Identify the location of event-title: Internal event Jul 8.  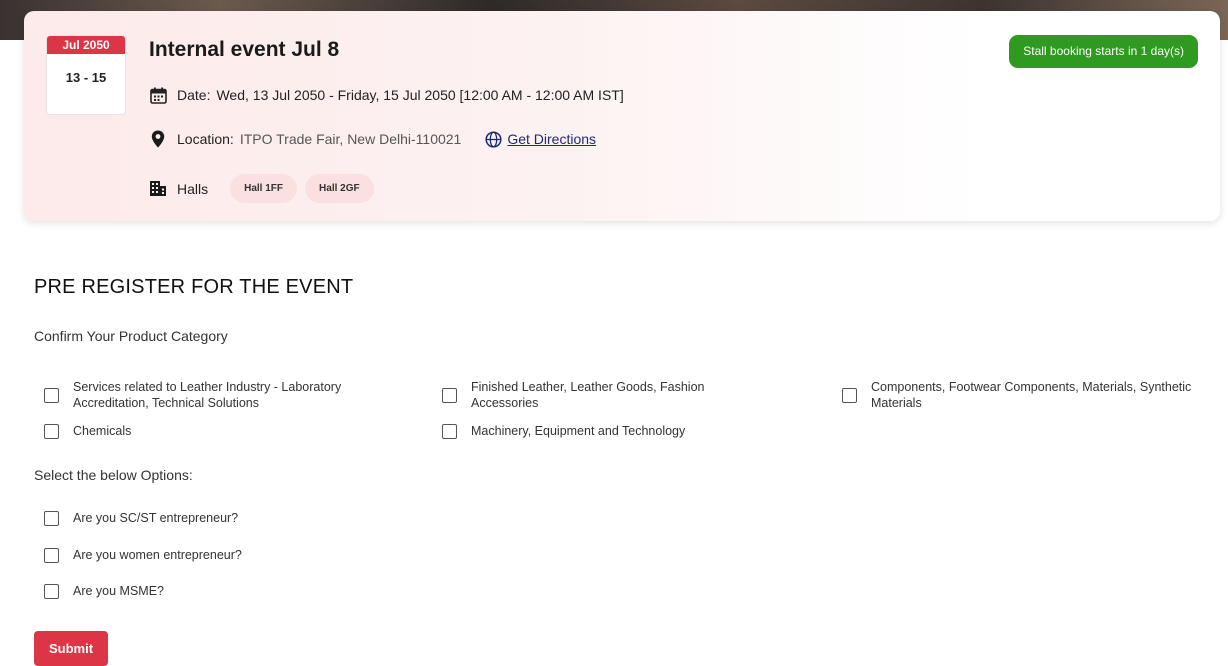
(244, 49).